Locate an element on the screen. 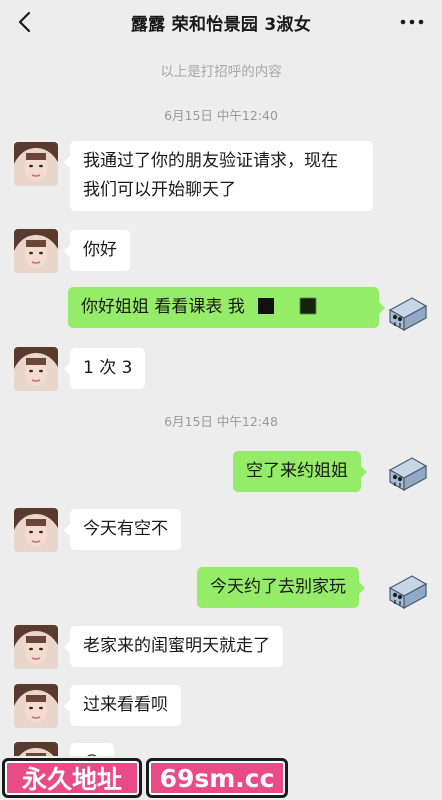 The image size is (442, 800). message-bubble: 今天有空不 is located at coordinates (122, 529).